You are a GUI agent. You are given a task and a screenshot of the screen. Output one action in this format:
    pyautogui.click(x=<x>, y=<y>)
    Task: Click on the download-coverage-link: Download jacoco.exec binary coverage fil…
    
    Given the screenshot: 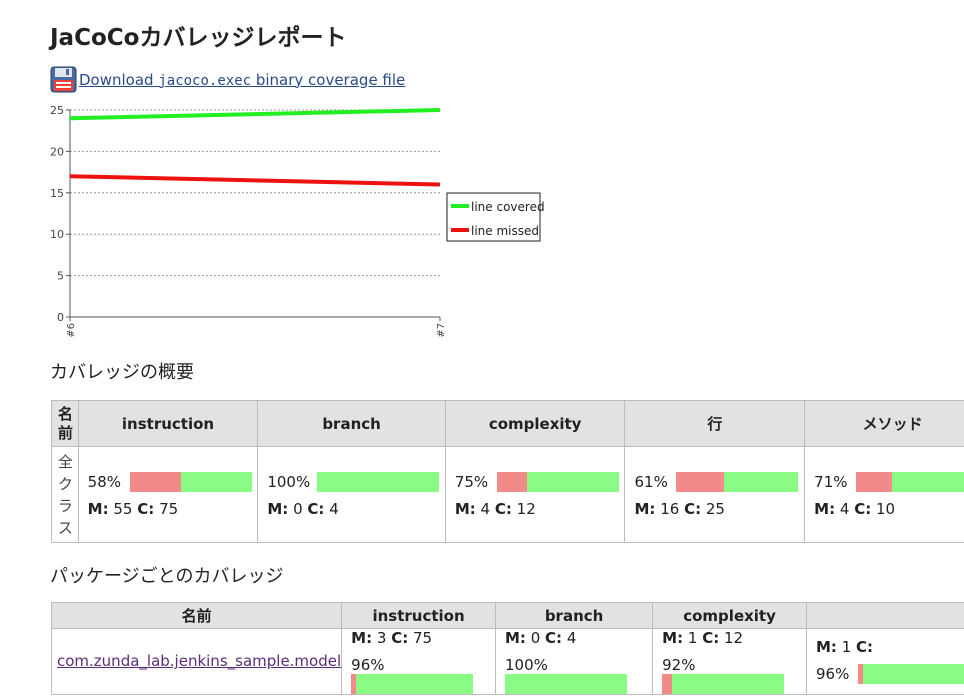 What is the action you would take?
    pyautogui.click(x=242, y=80)
    